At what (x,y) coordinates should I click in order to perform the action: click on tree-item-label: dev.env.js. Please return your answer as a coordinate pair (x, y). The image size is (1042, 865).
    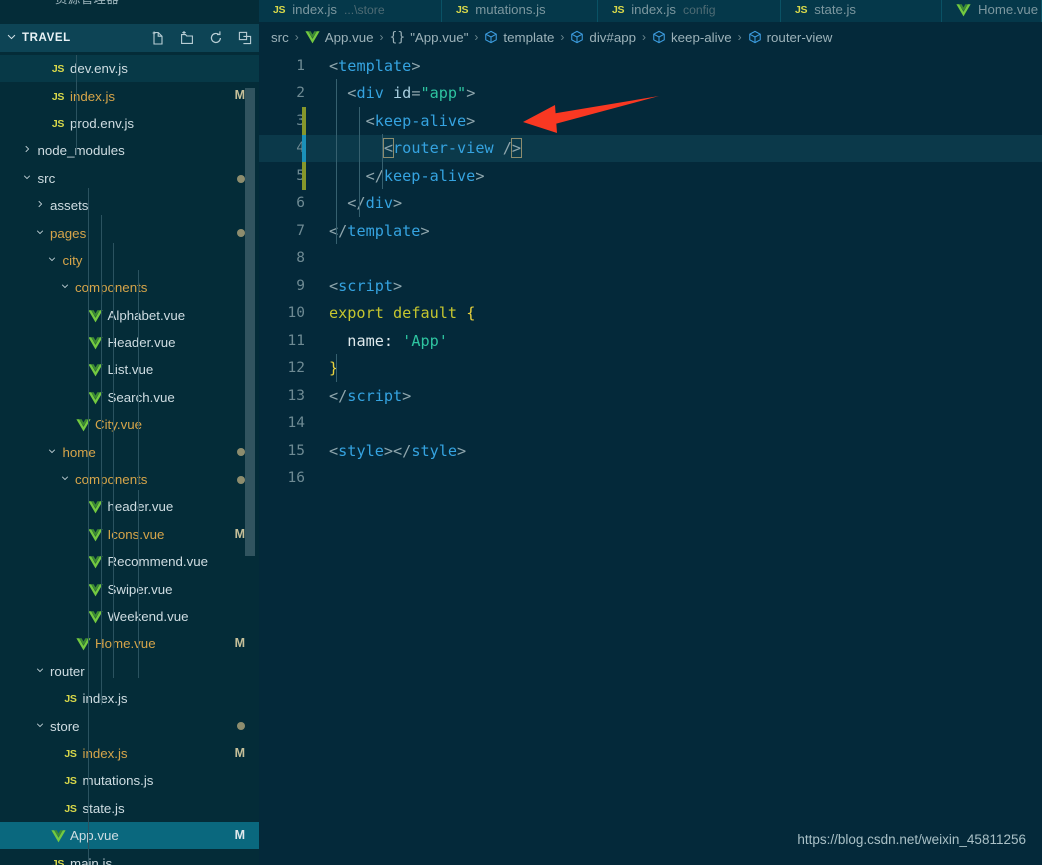
    Looking at the image, I should click on (99, 69).